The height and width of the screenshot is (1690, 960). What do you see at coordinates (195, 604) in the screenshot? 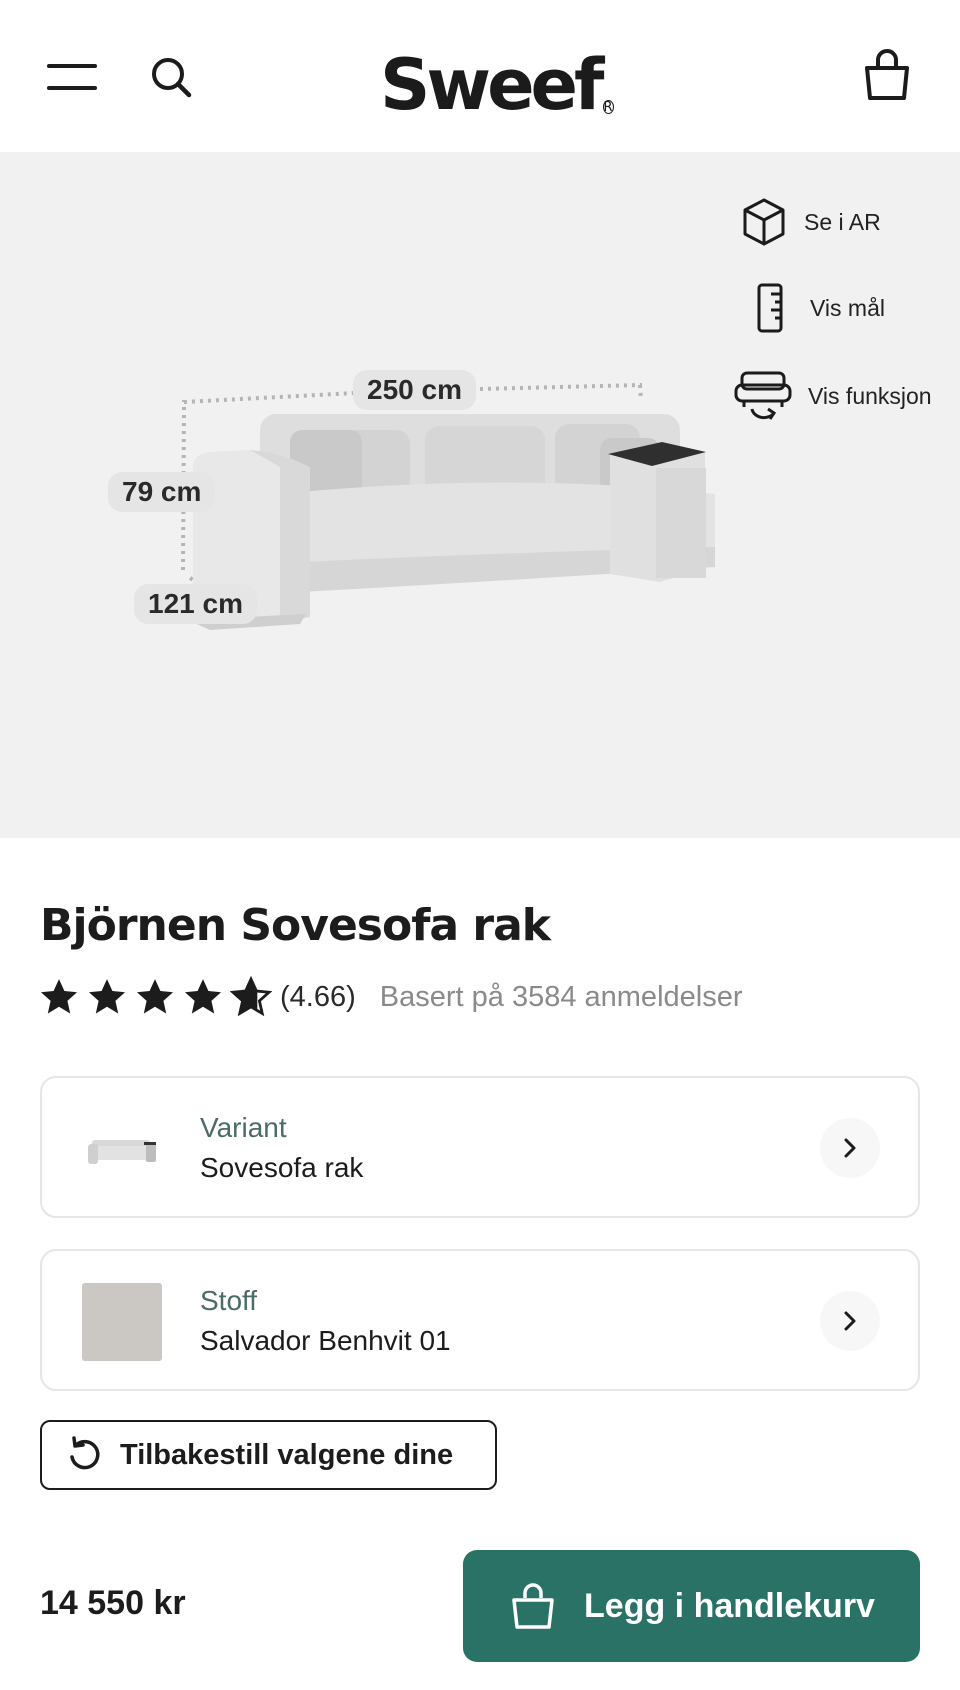
I see `dimension-depth: 121 cm` at bounding box center [195, 604].